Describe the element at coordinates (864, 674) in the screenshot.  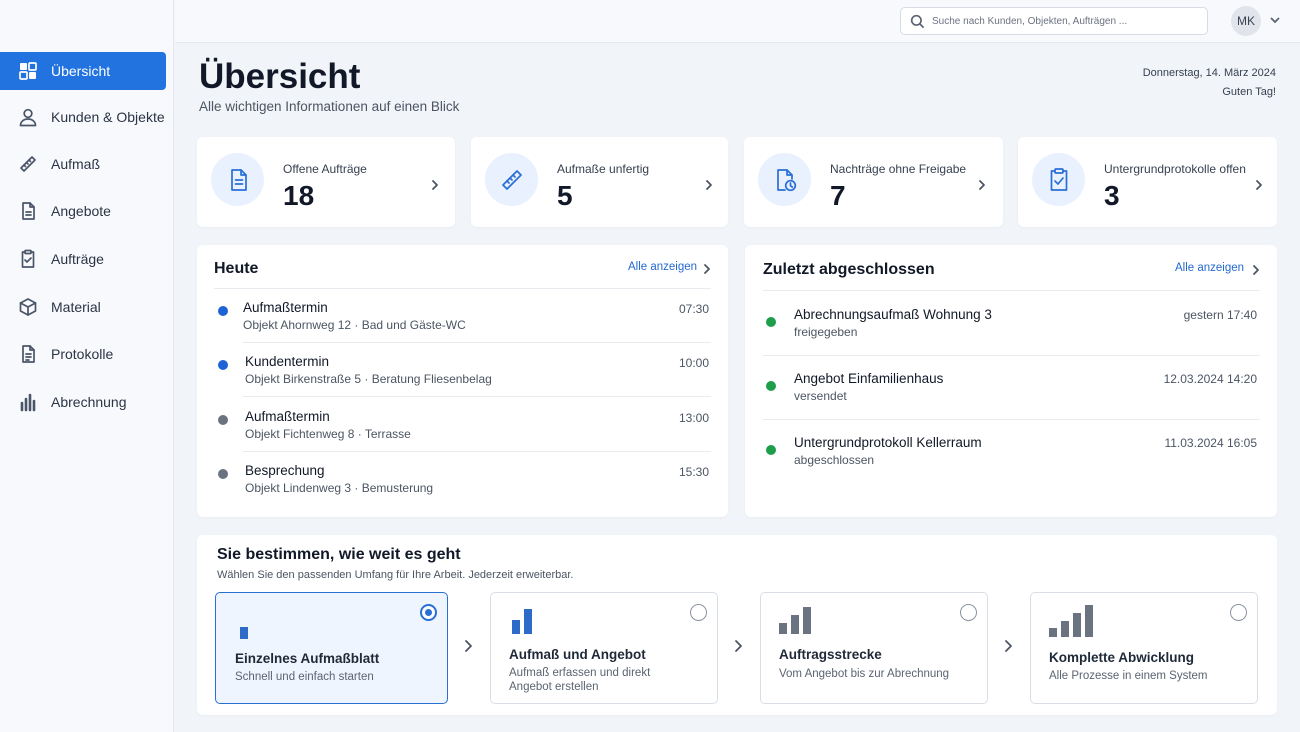
I see `plan-desc: Vom Angebot bis zur Abrechnung` at that location.